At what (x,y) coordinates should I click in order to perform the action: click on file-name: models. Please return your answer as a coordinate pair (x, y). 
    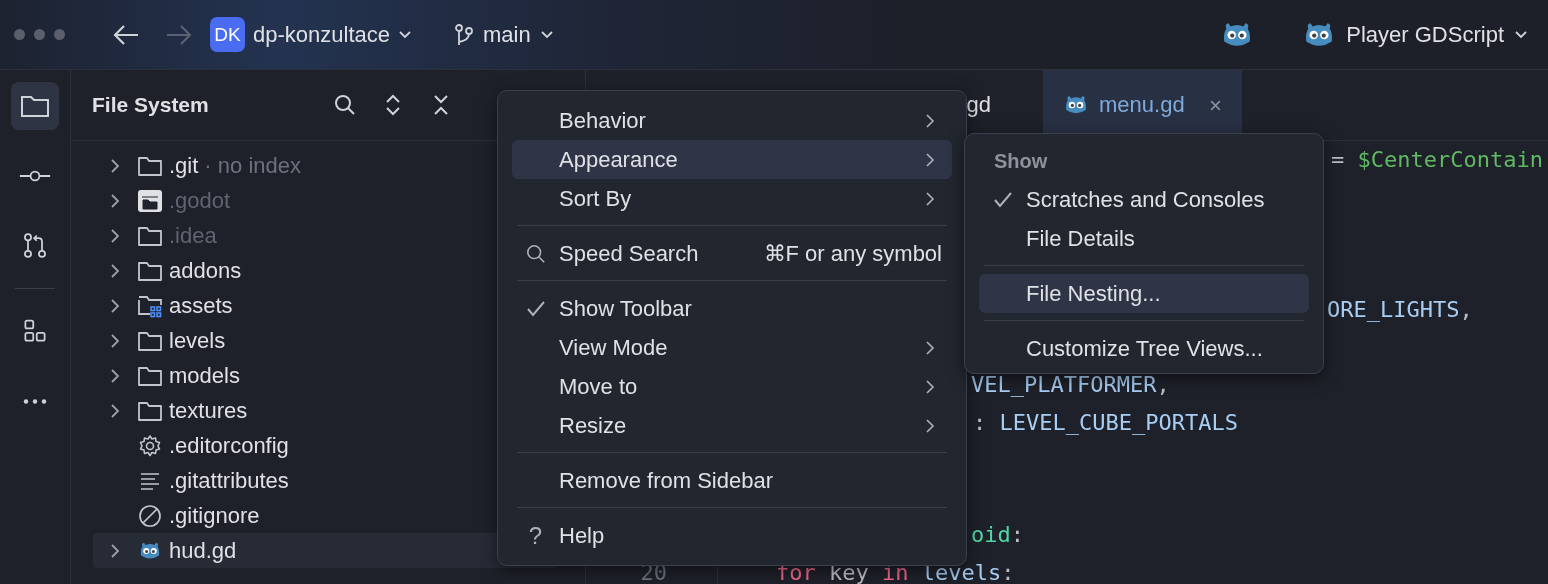
    Looking at the image, I should click on (204, 375).